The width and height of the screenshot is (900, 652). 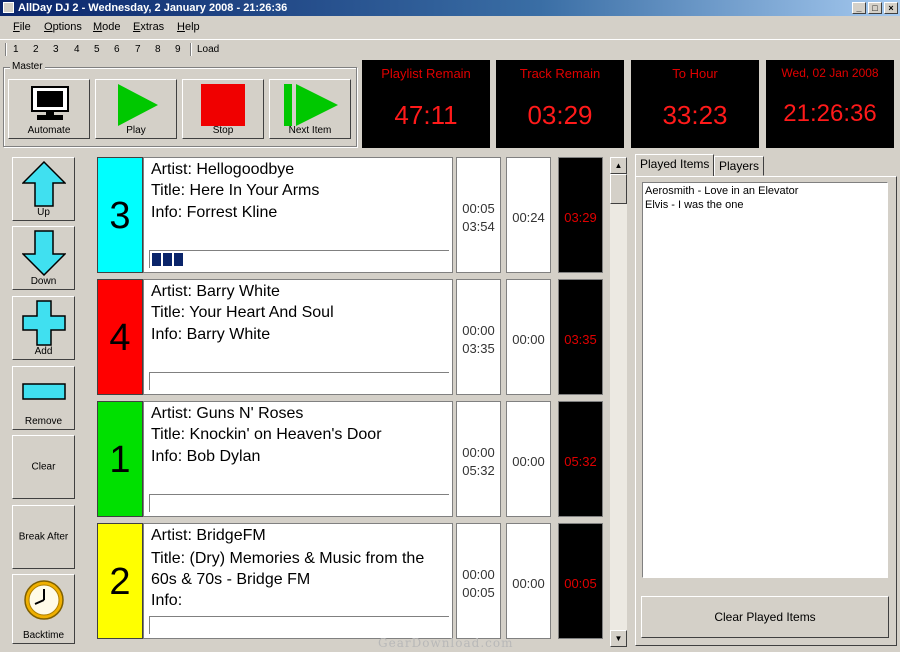 What do you see at coordinates (43, 635) in the screenshot?
I see `backtime-label: Backtime` at bounding box center [43, 635].